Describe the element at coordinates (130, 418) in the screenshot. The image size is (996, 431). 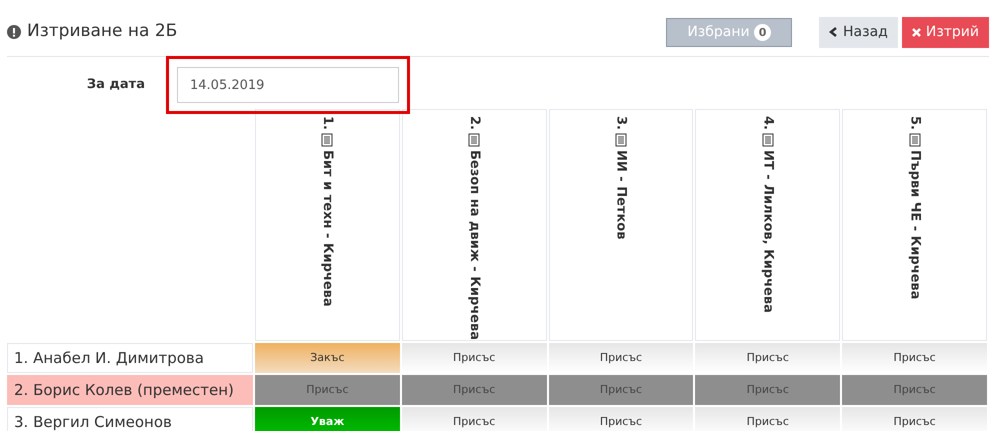
I see `student-name: 3. Вергил Симеонов` at that location.